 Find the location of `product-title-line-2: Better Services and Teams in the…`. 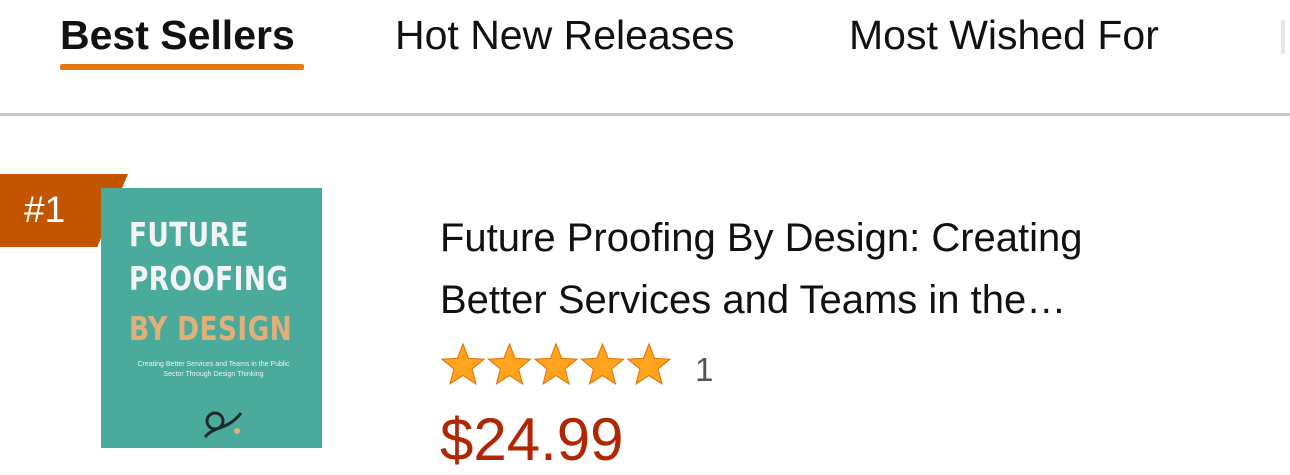

product-title-line-2: Better Services and Teams in the… is located at coordinates (753, 300).